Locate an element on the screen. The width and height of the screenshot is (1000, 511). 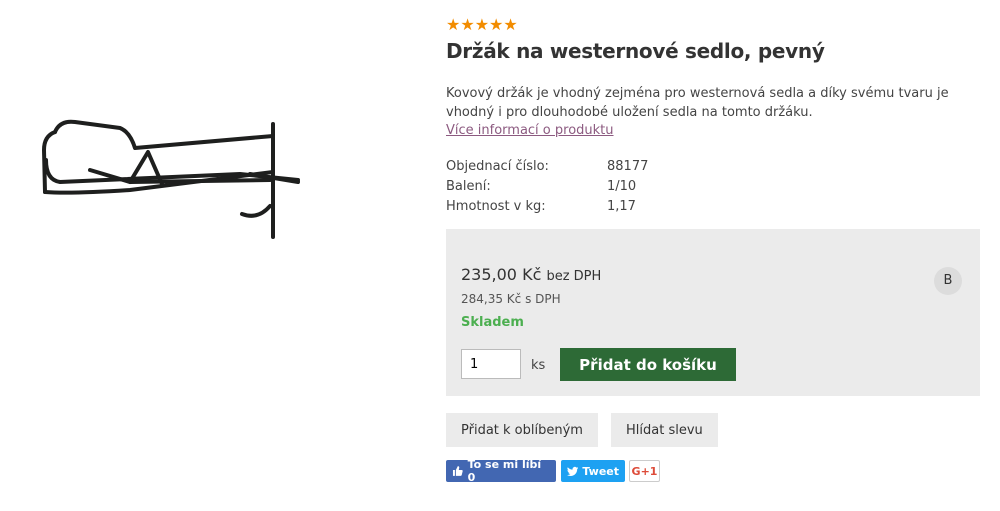
quantity-input is located at coordinates (491, 364).